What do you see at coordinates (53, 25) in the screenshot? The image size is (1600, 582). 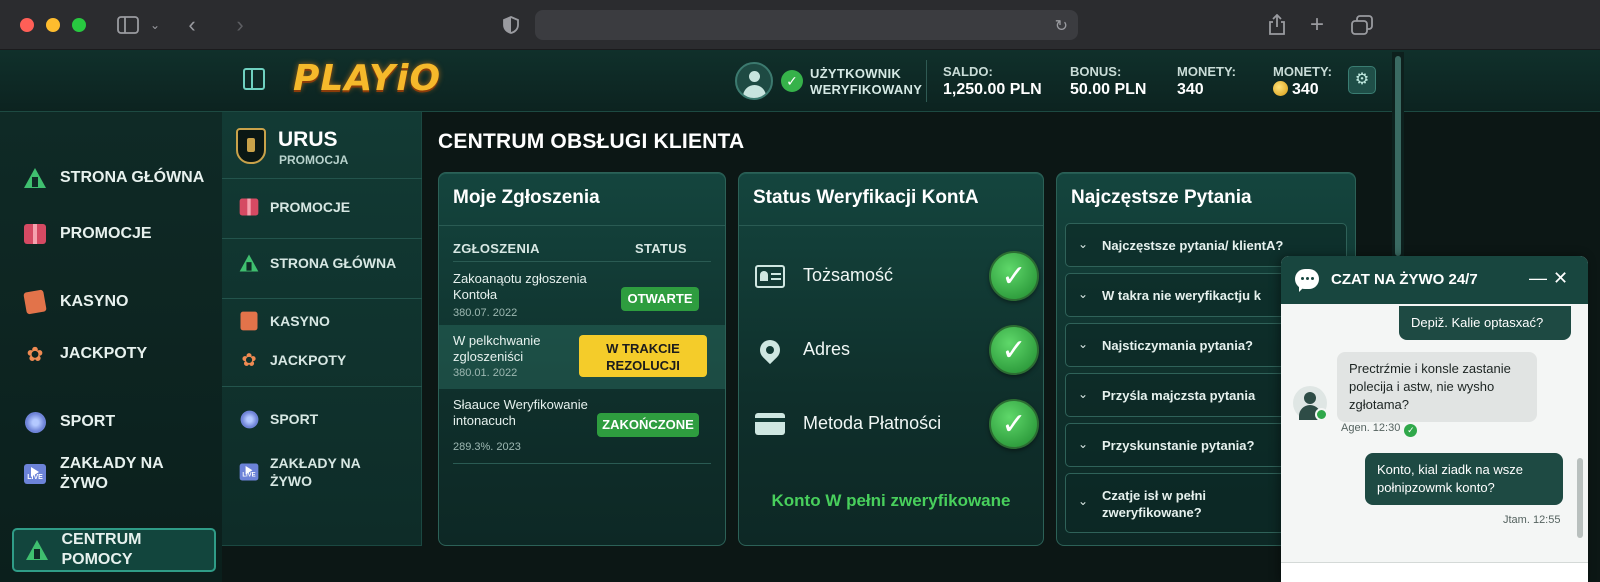 I see `minimize-window-button` at bounding box center [53, 25].